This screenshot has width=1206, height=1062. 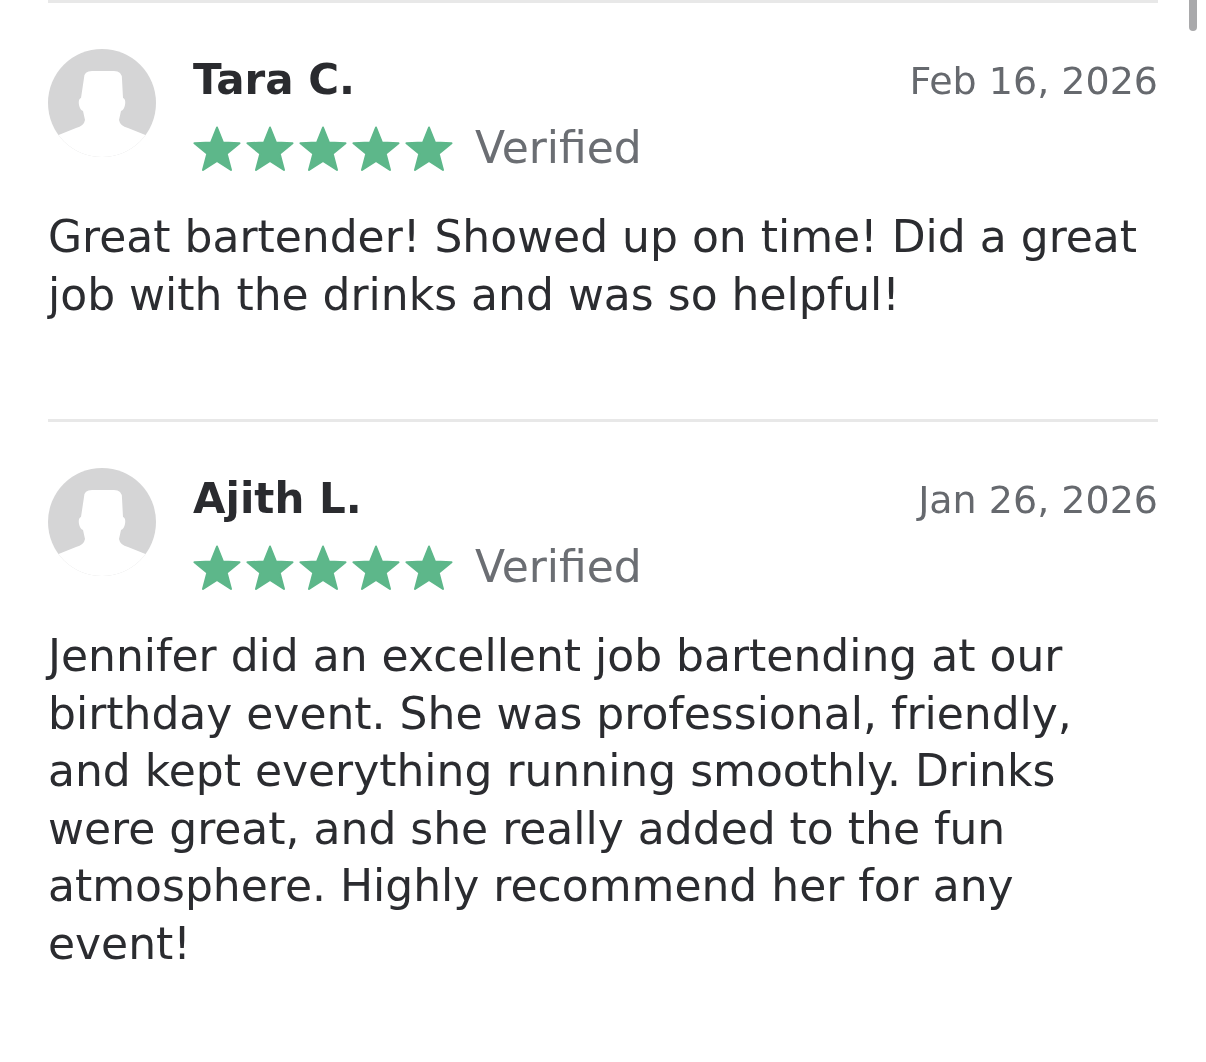 I want to click on reviewer-name: Ajith L., so click(x=277, y=499).